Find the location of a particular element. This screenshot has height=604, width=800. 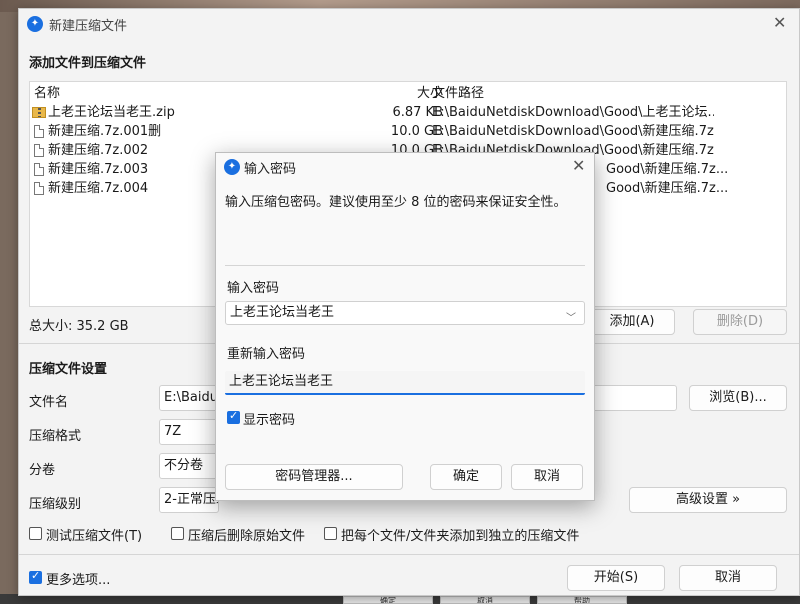

password-input: 上老王论坛当老王 ﹀ is located at coordinates (405, 313).